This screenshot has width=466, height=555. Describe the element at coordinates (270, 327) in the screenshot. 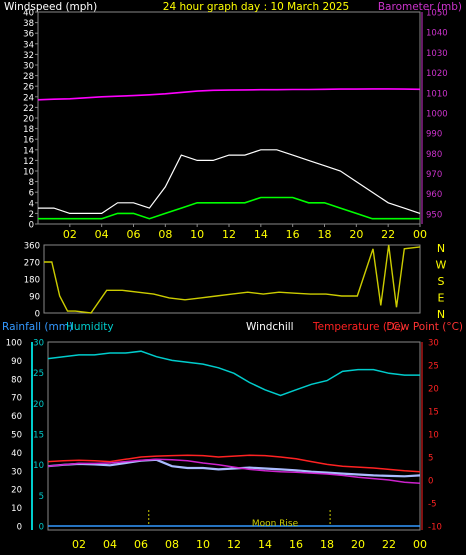

I see `windchill-label: Windchill` at that location.